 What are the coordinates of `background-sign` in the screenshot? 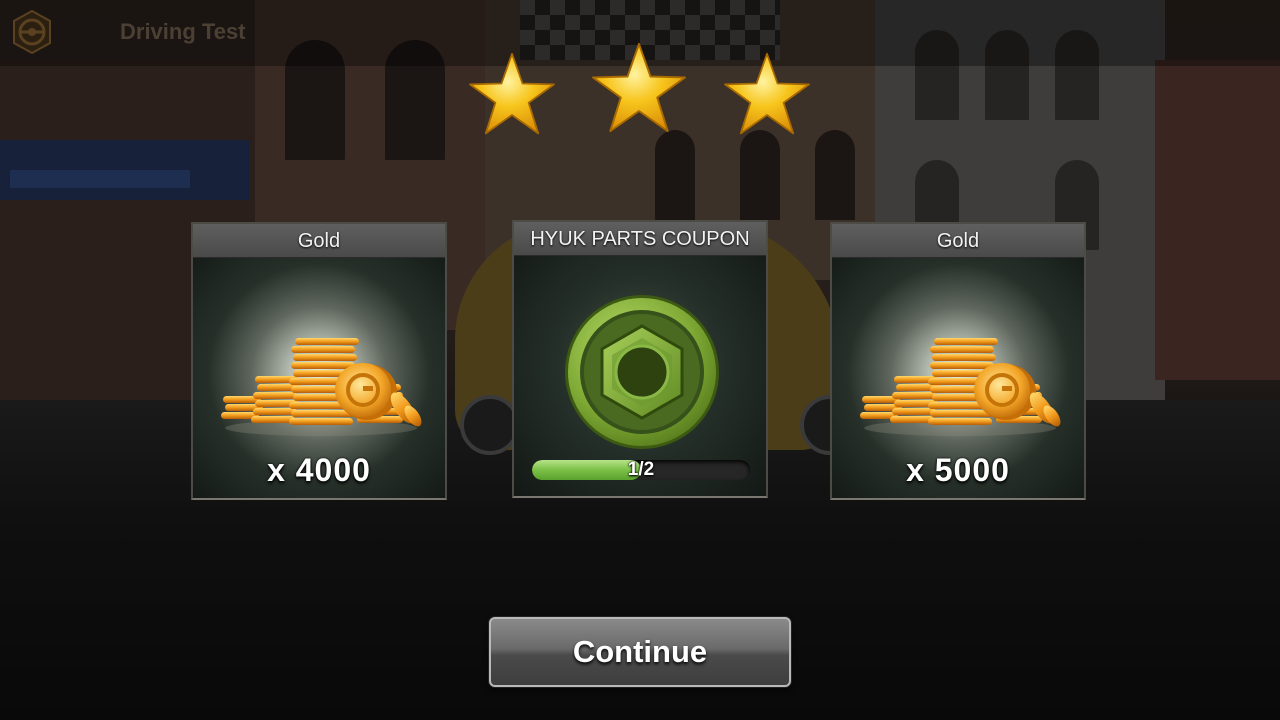 It's located at (100, 179).